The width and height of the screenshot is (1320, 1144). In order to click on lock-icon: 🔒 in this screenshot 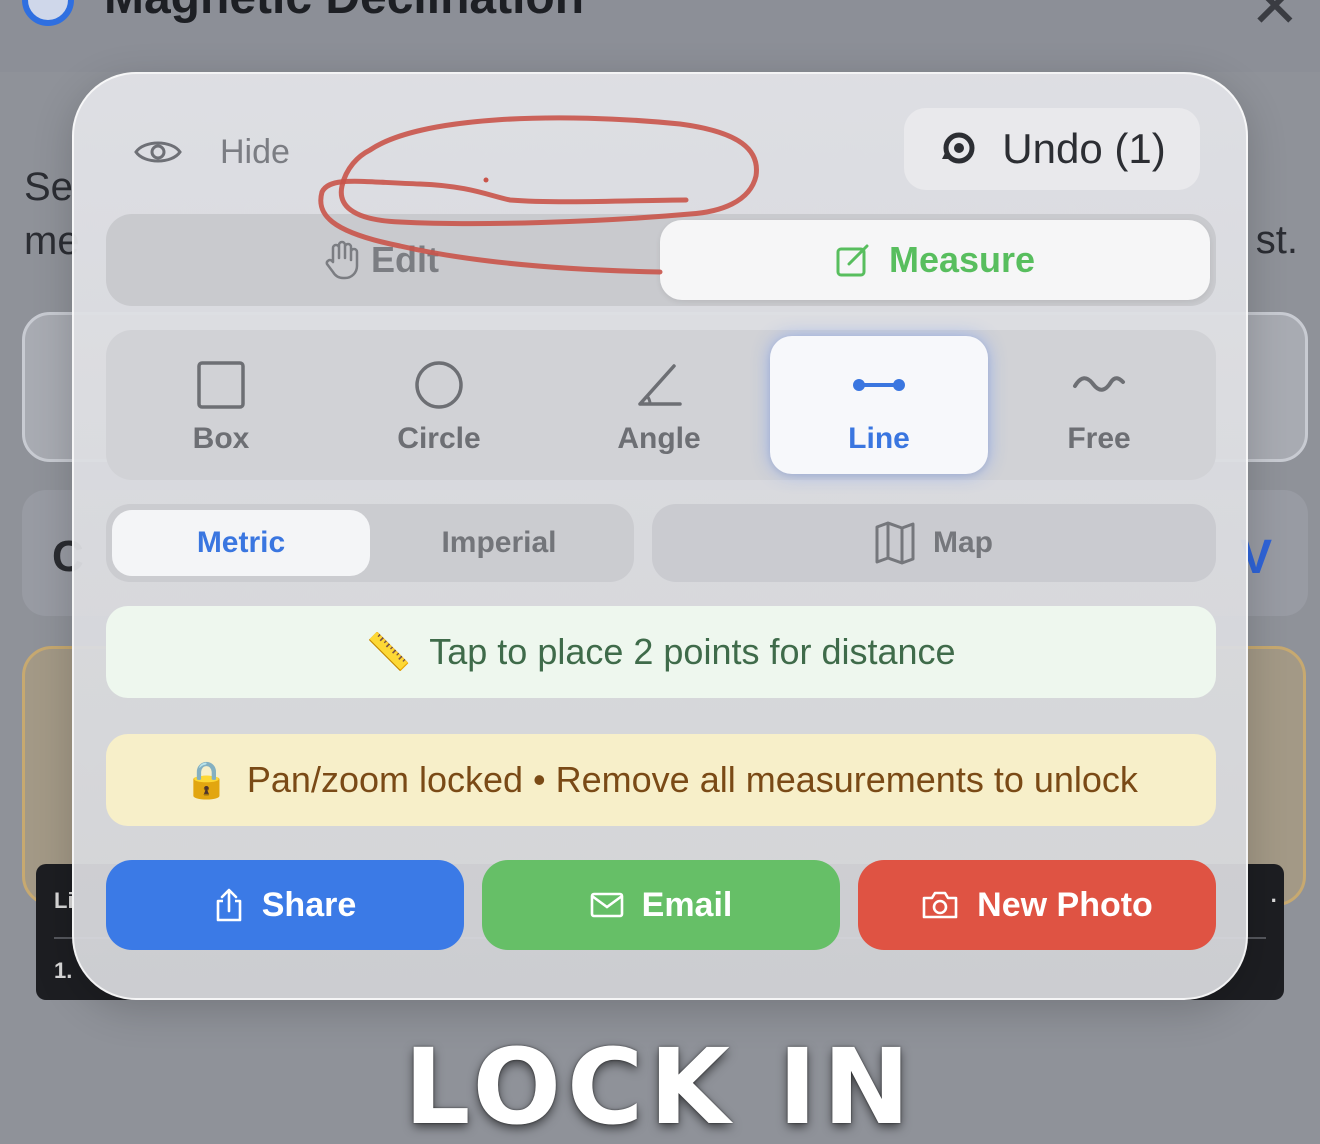, I will do `click(206, 779)`.